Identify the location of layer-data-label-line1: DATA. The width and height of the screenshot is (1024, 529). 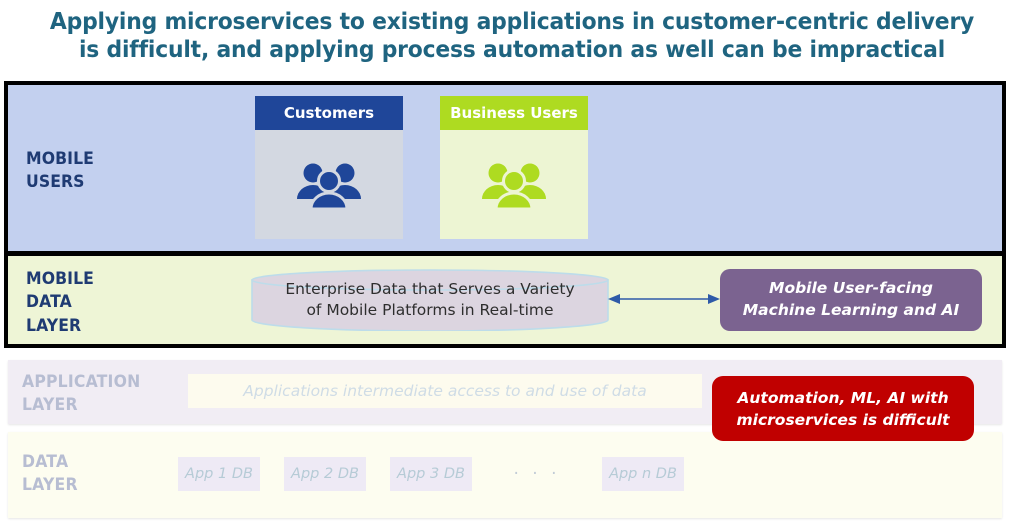
(45, 461).